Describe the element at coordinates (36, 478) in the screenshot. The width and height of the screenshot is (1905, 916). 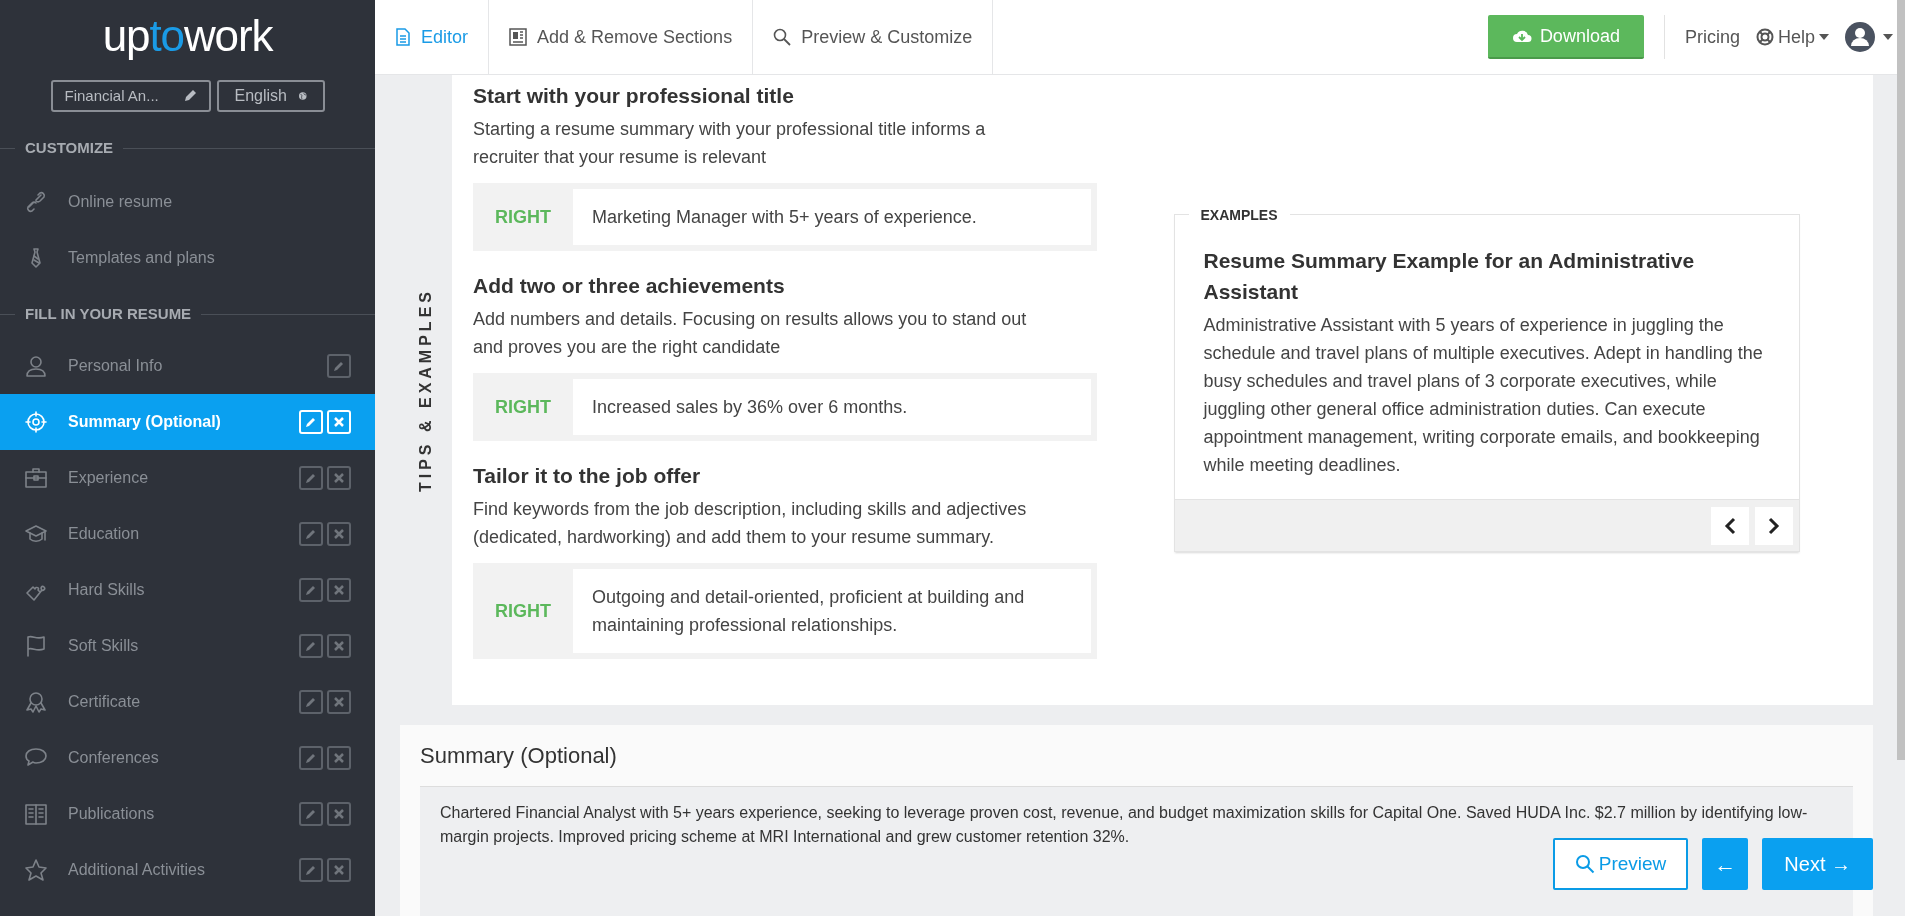
I see `briefcase-icon` at that location.